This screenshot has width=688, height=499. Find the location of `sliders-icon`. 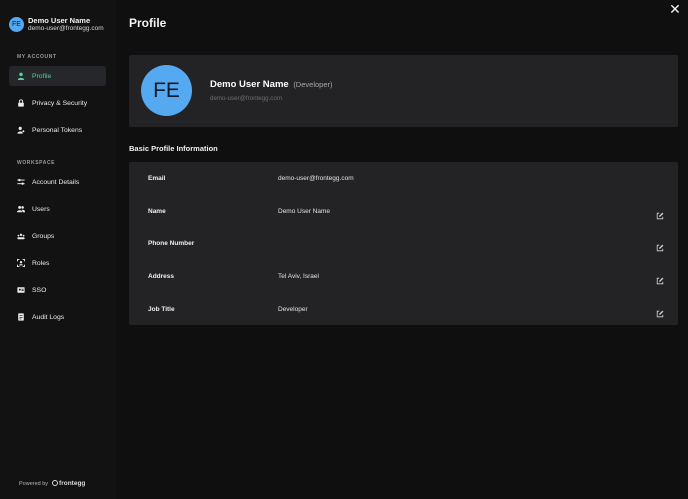

sliders-icon is located at coordinates (21, 182).